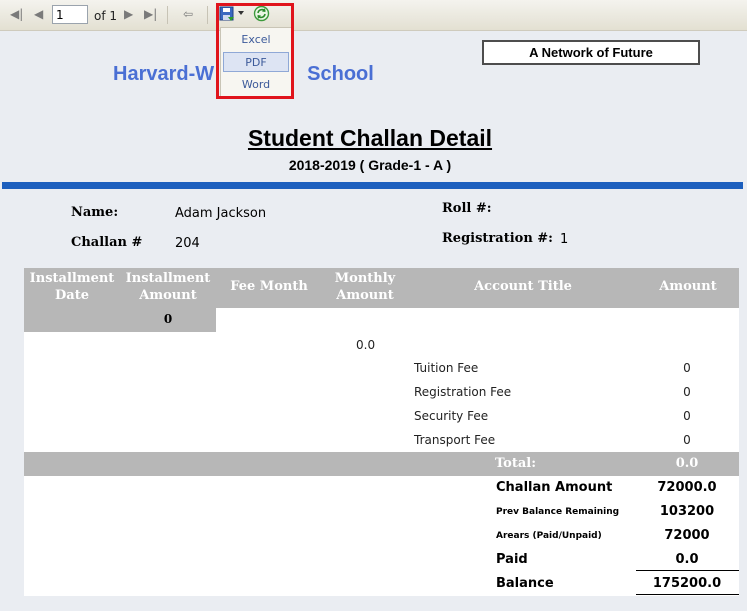  What do you see at coordinates (463, 392) in the screenshot?
I see `fee-title: Registration Fee` at bounding box center [463, 392].